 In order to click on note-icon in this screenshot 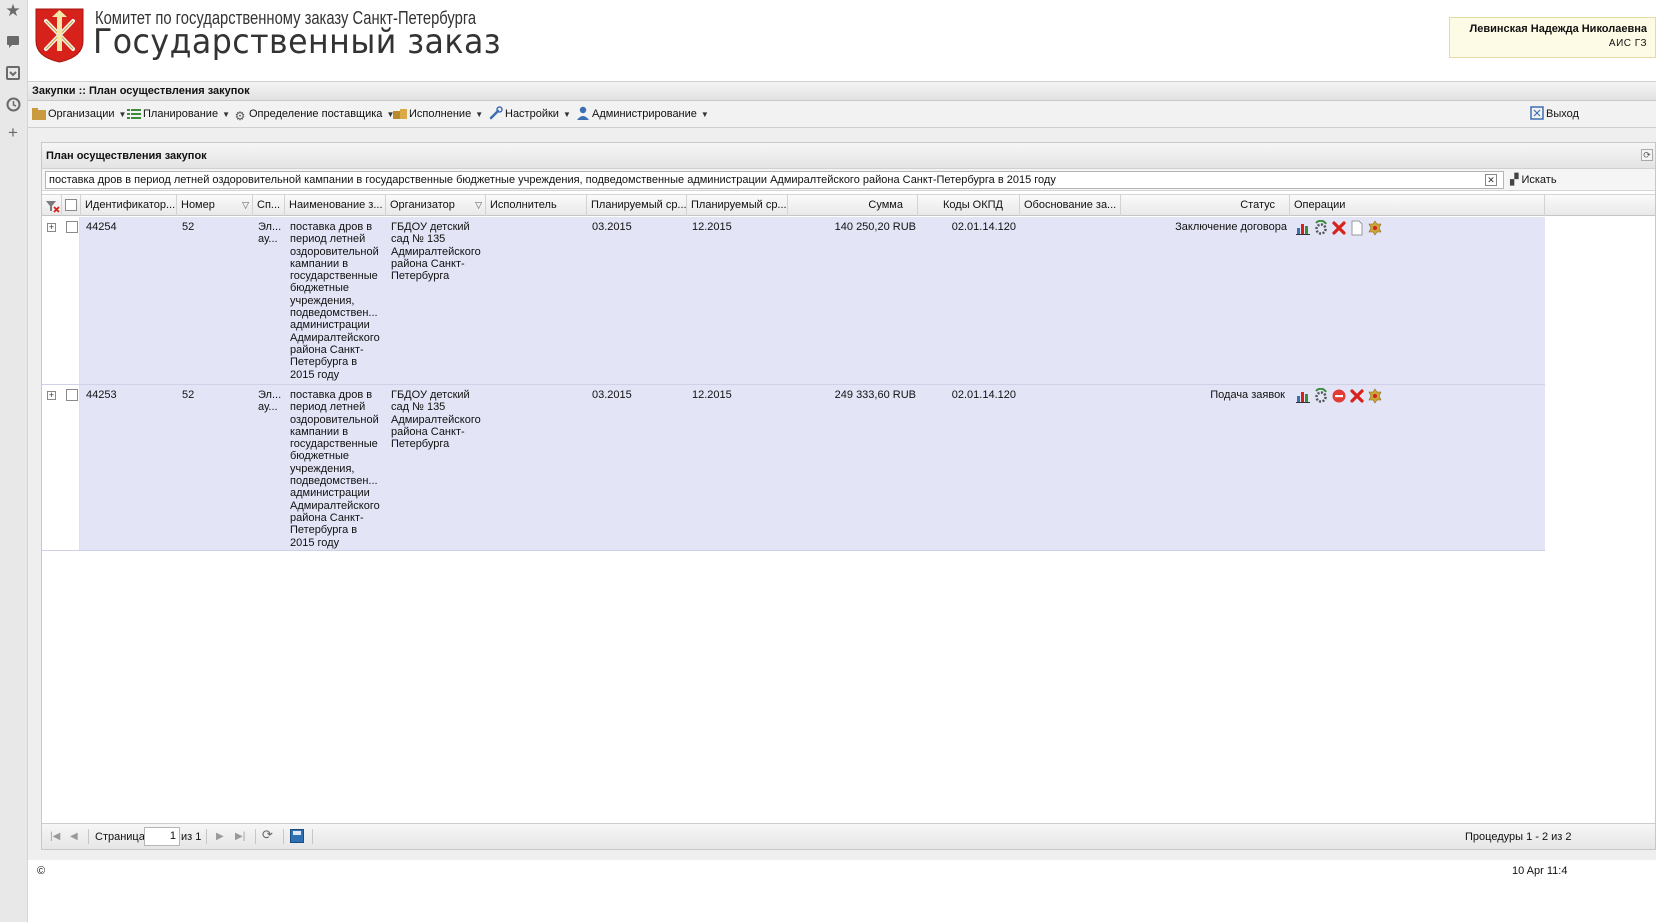, I will do `click(13, 43)`.